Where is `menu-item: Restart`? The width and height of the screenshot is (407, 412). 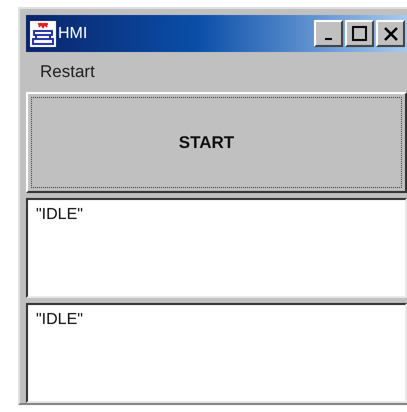
menu-item: Restart is located at coordinates (67, 72).